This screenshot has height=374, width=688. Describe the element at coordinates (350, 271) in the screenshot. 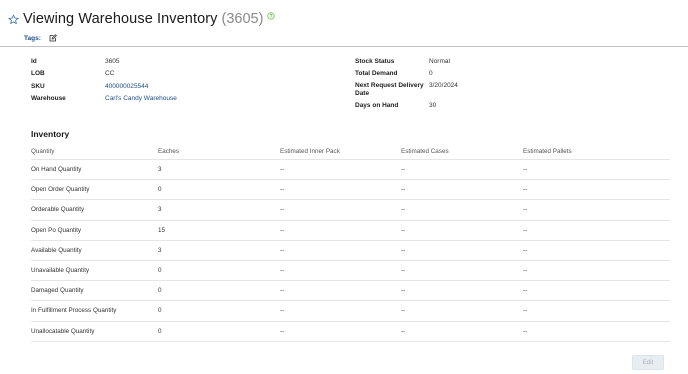

I see `table-row: Unavailable Quantity 0 -- -- --` at that location.